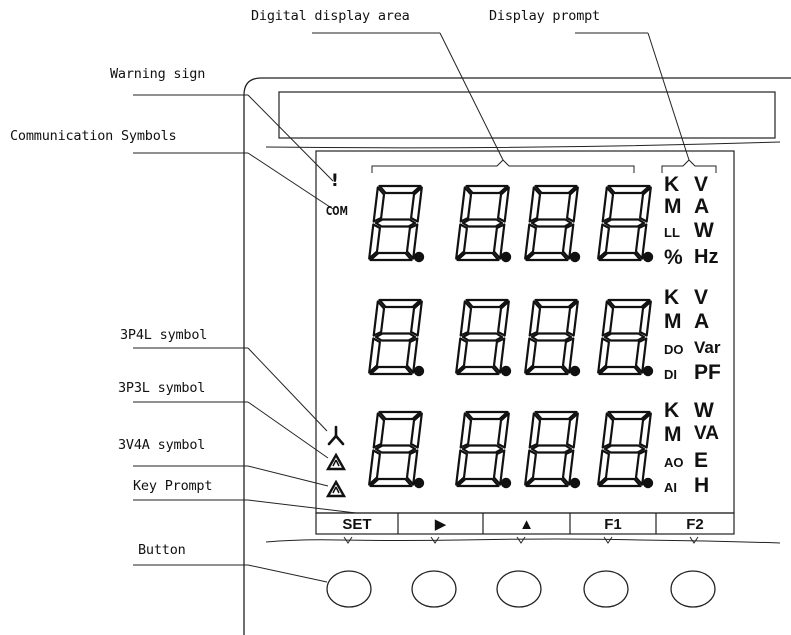 The height and width of the screenshot is (635, 791). Describe the element at coordinates (673, 321) in the screenshot. I see `unit-m-2: M` at that location.